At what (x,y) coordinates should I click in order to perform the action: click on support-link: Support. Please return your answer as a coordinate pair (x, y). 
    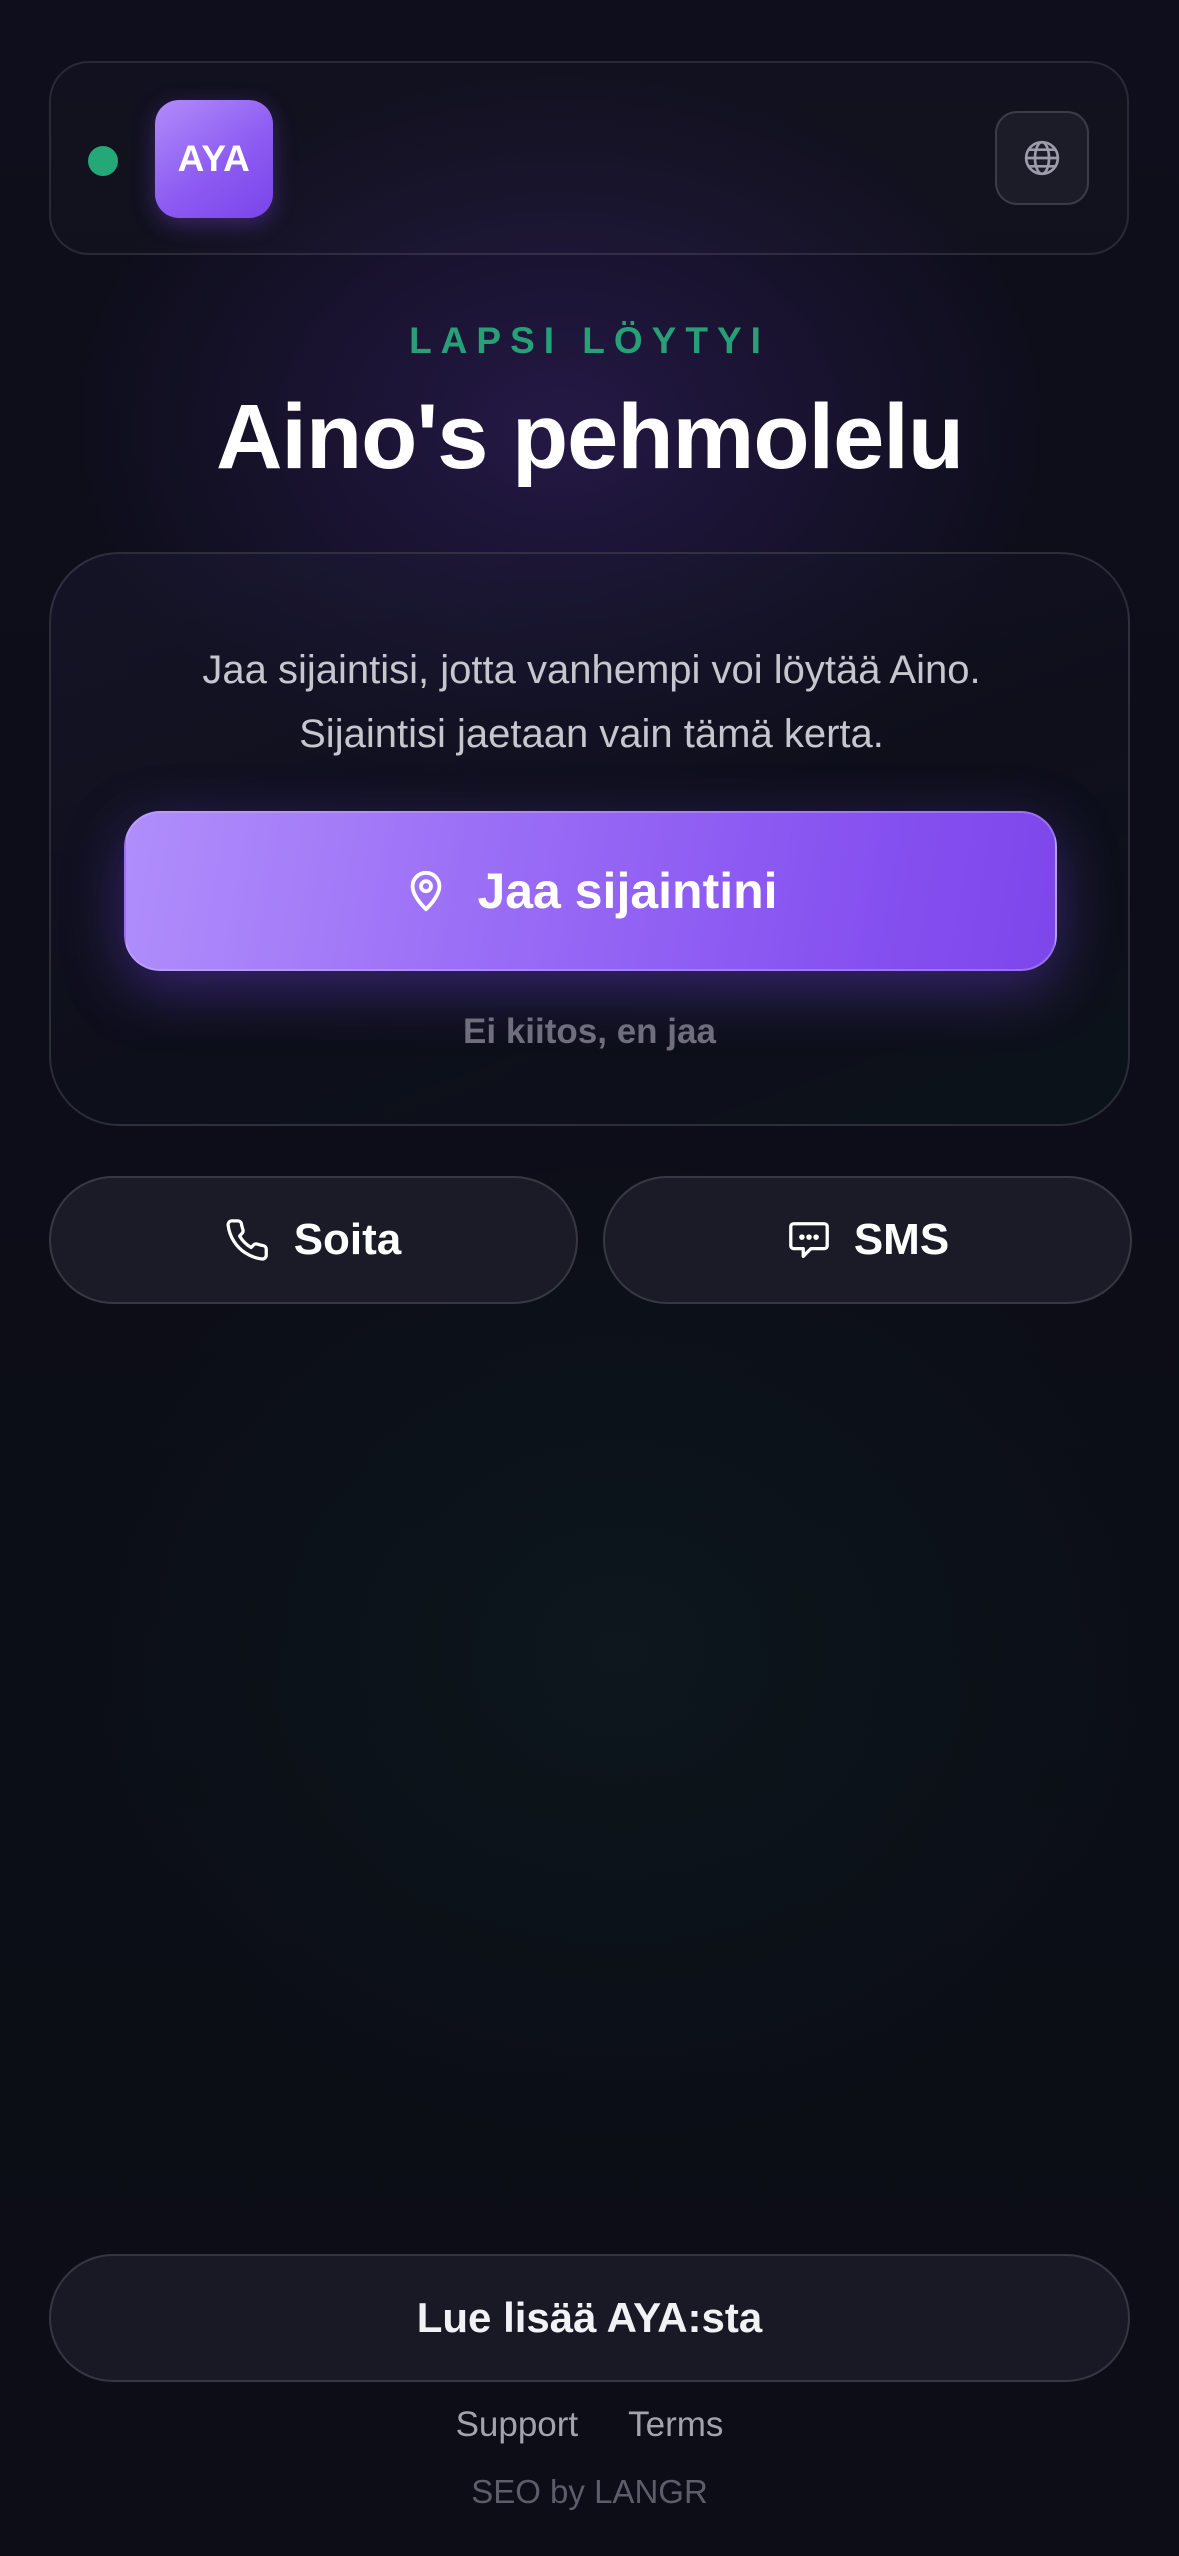
    Looking at the image, I should click on (517, 2425).